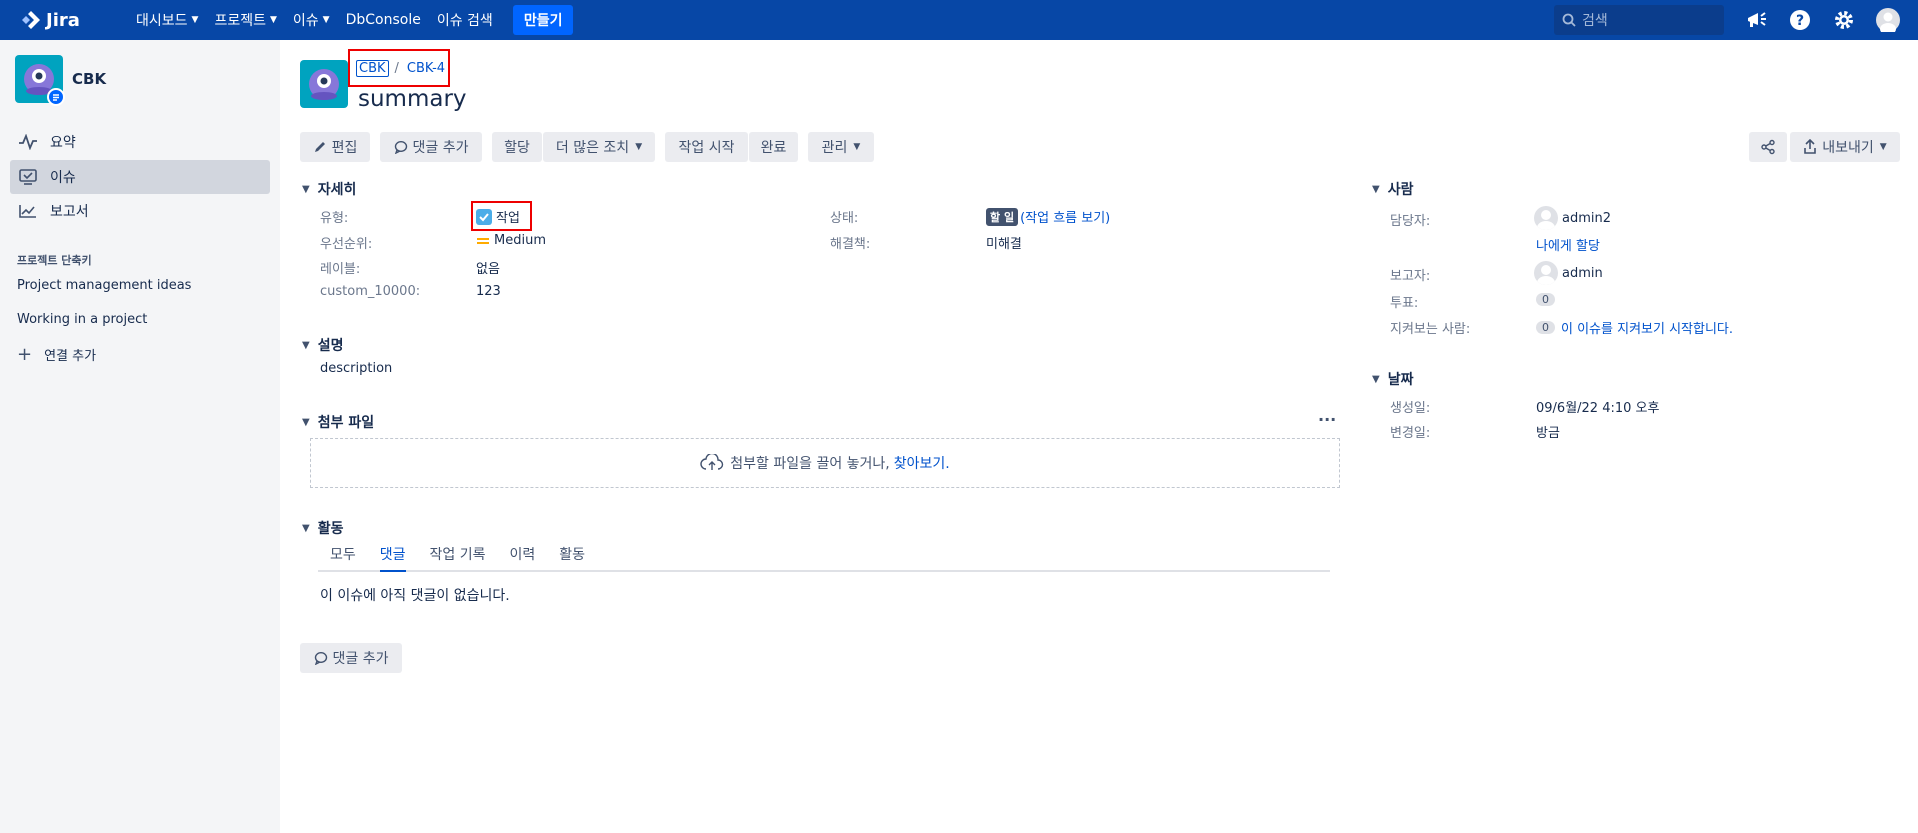  I want to click on edit-button: 편집, so click(335, 147).